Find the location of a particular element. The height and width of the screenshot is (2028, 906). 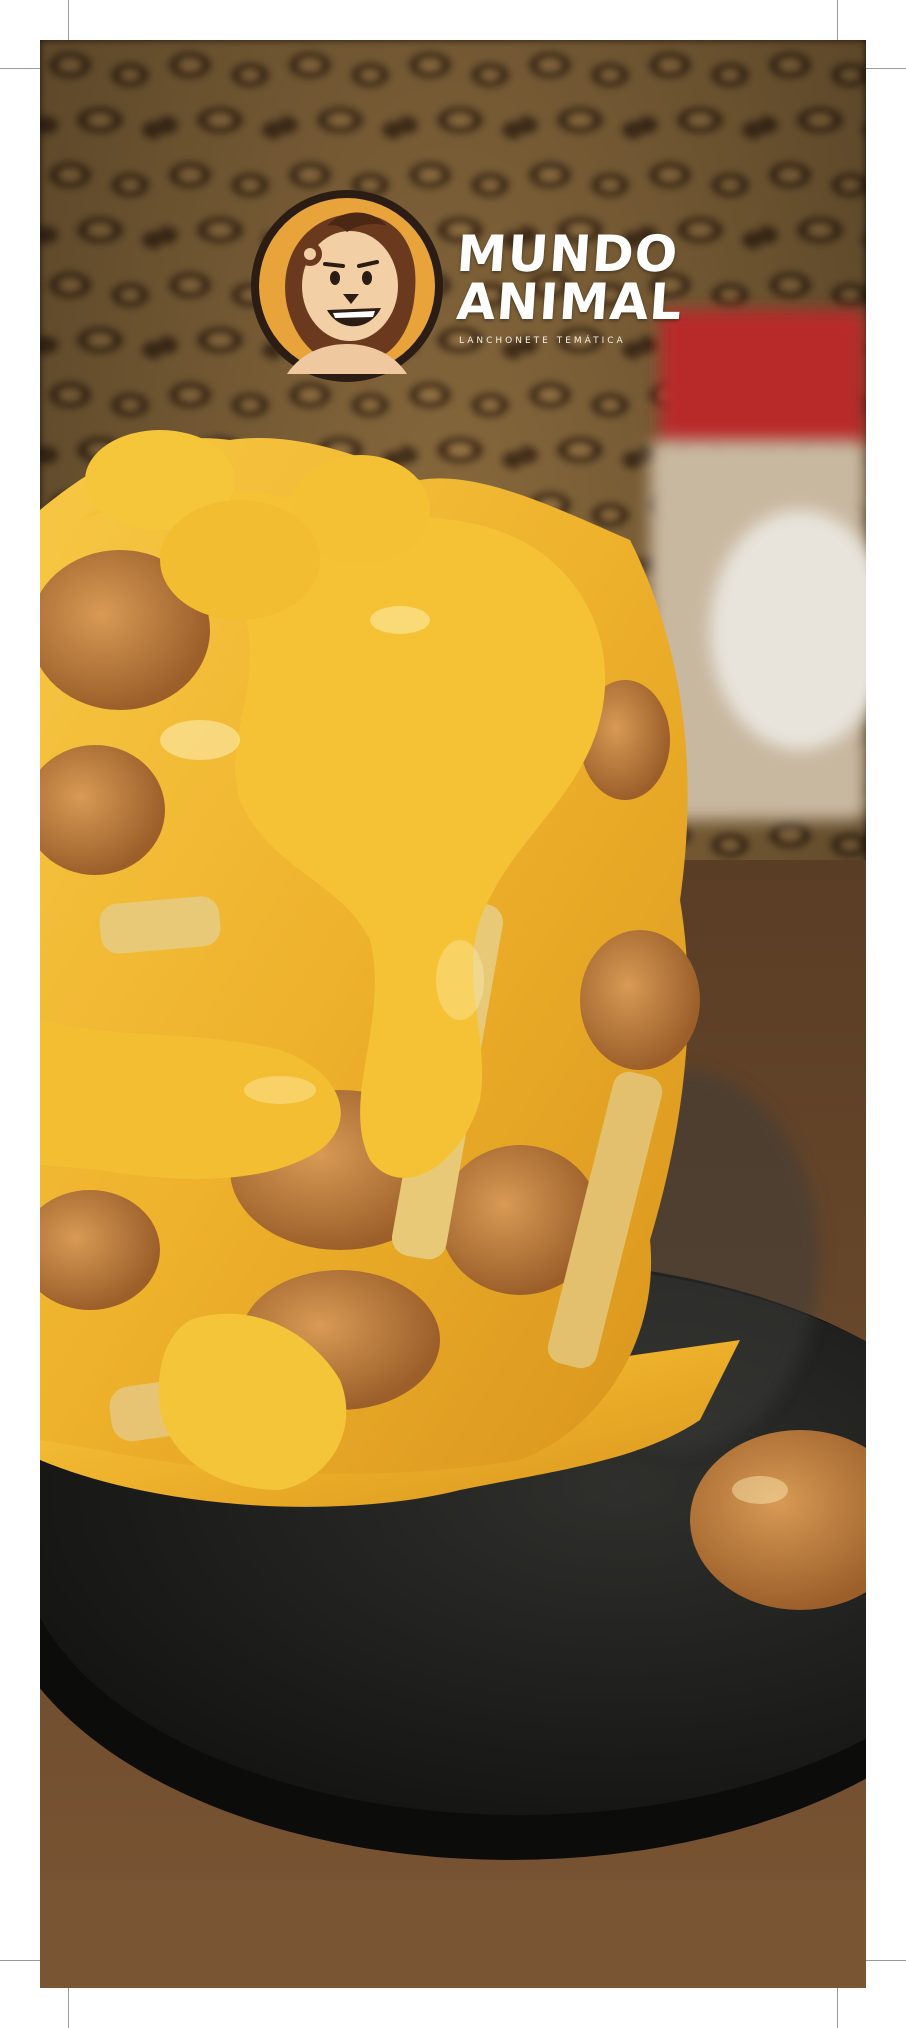

brand-logo: MUNDO ANIMAL LANCHONETE TEMÁTICA is located at coordinates (477, 306).